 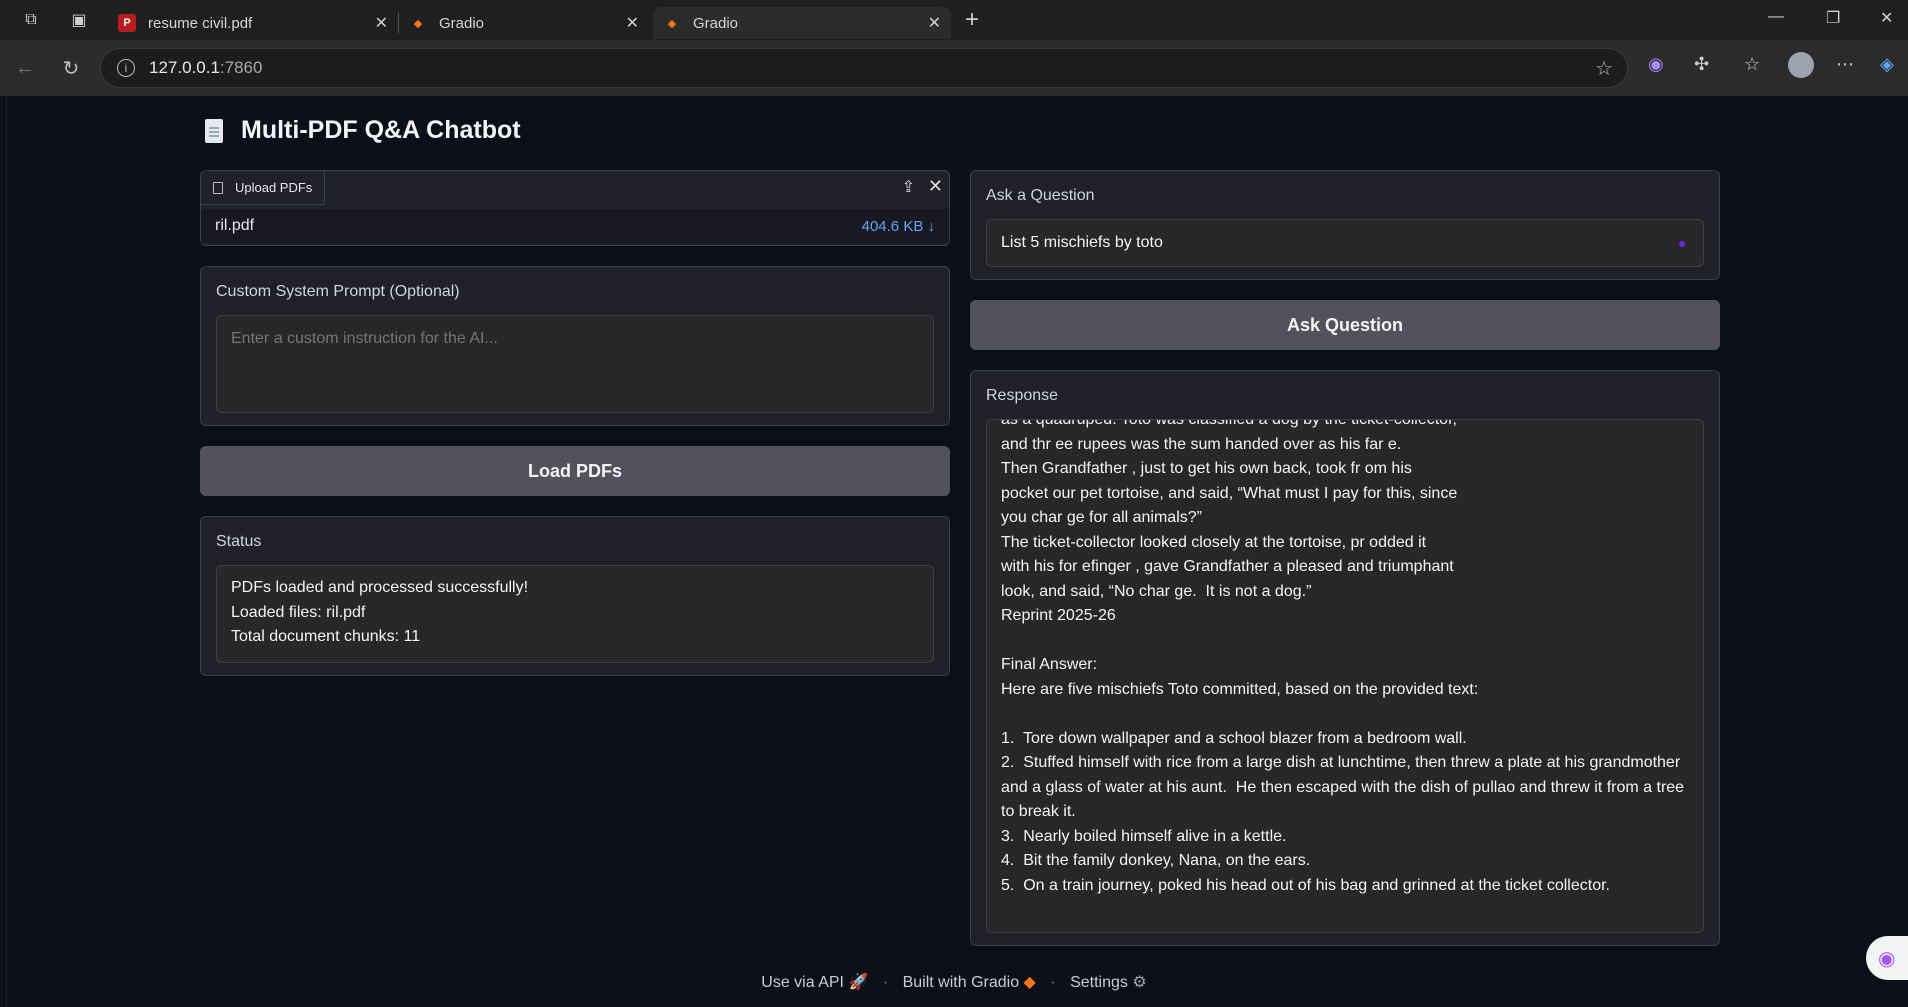 I want to click on workspaces-icon: ⧉, so click(x=31, y=20).